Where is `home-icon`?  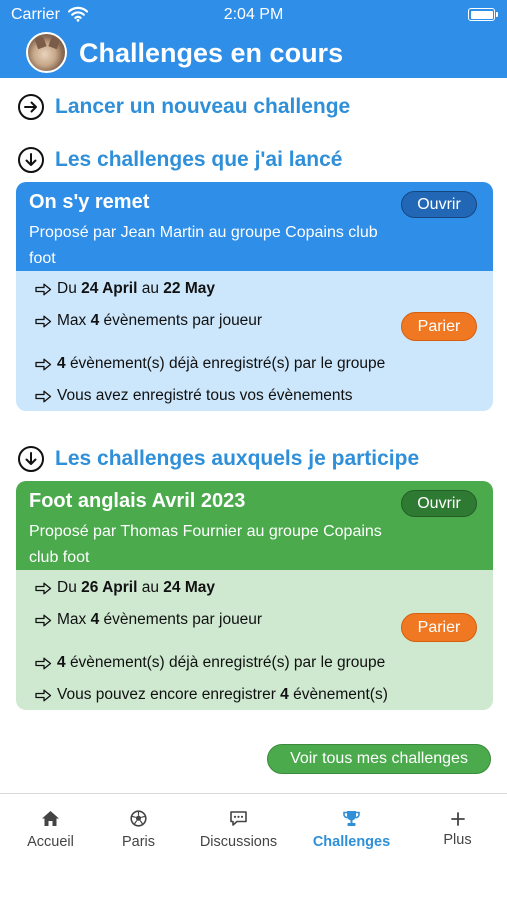
home-icon is located at coordinates (50, 819).